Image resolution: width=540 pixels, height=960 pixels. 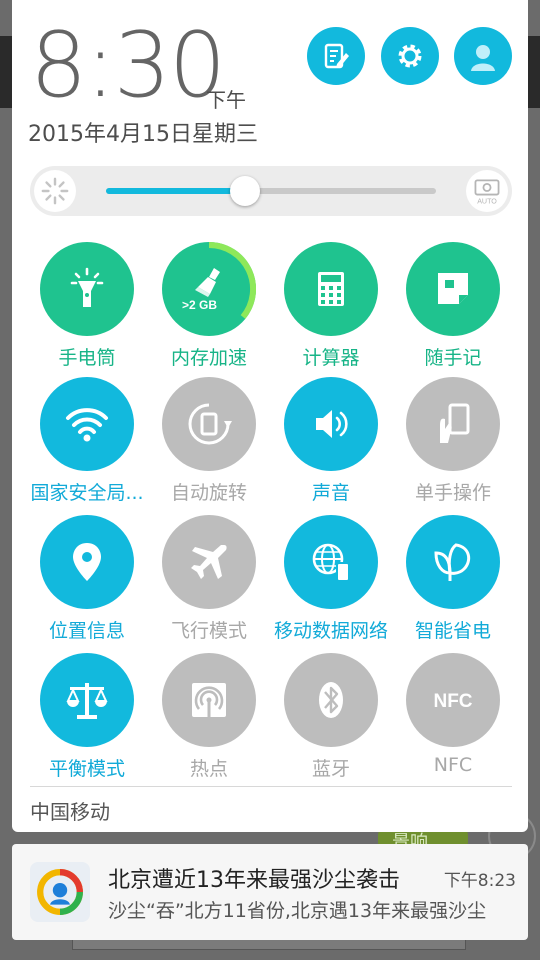 I want to click on tile-airplane-circle, so click(x=209, y=562).